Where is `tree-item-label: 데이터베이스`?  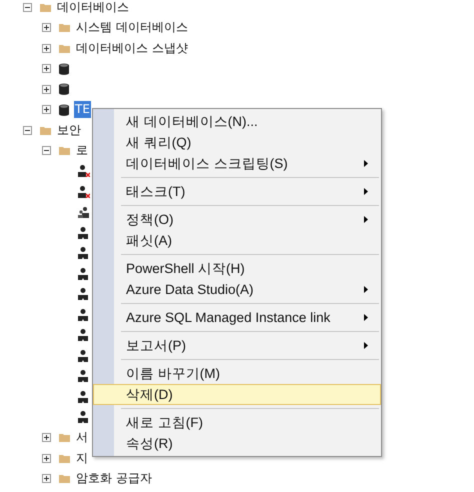
tree-item-label: 데이터베이스 is located at coordinates (93, 8).